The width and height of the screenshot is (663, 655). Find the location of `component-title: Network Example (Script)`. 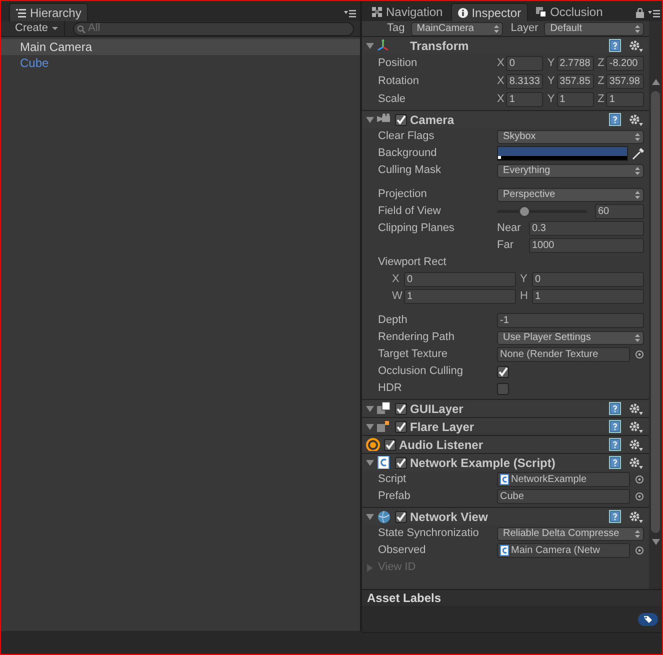

component-title: Network Example (Script) is located at coordinates (483, 463).